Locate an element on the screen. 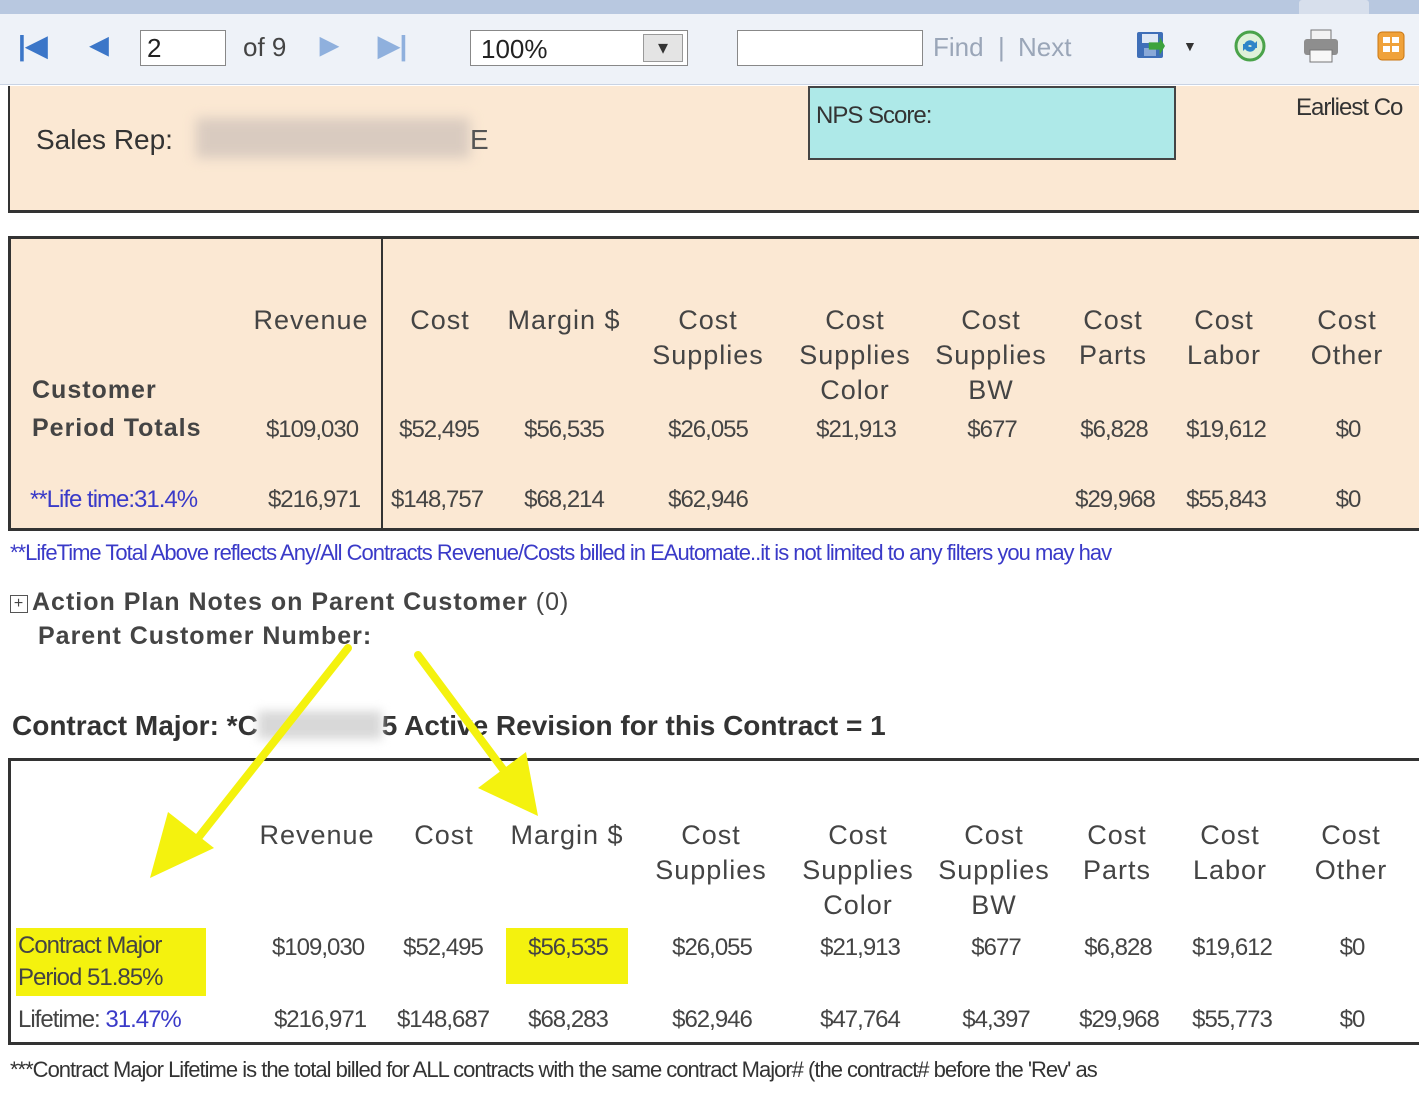 The image size is (1419, 1110). arrow-left is located at coordinates (251, 761).